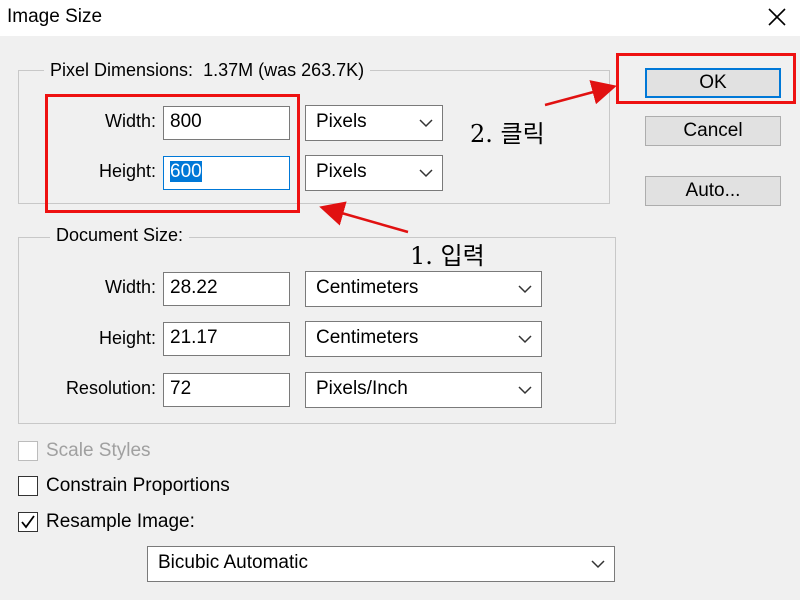  What do you see at coordinates (580, 93) in the screenshot?
I see `arrow-to-ok` at bounding box center [580, 93].